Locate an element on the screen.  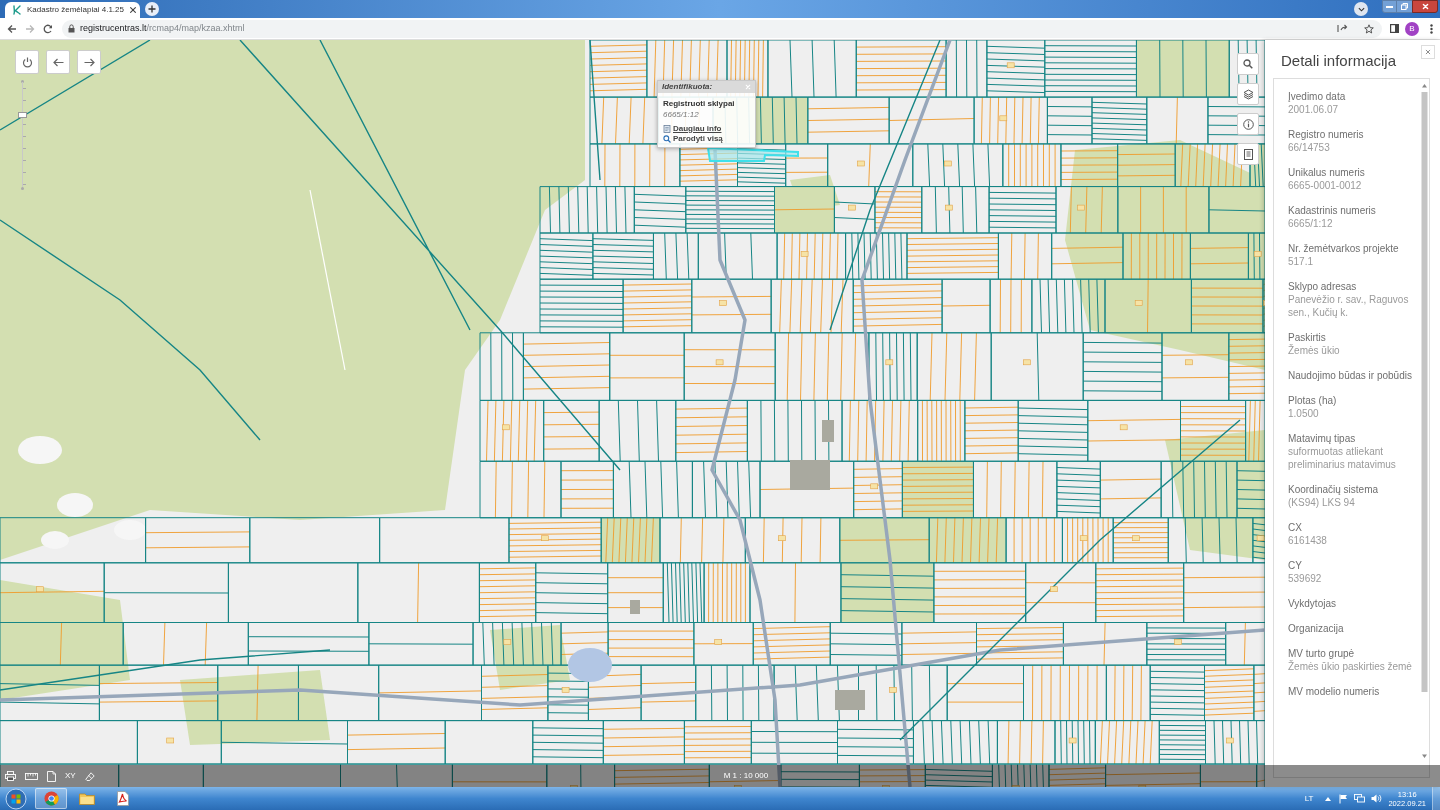
back-button is located at coordinates (58, 62).